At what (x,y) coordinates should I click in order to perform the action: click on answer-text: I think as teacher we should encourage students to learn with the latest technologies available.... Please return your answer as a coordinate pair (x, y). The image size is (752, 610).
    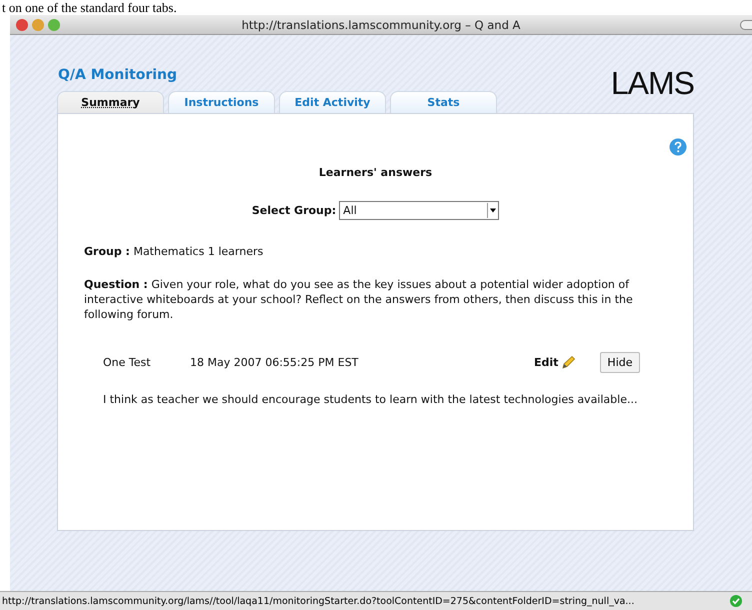
    Looking at the image, I should click on (370, 399).